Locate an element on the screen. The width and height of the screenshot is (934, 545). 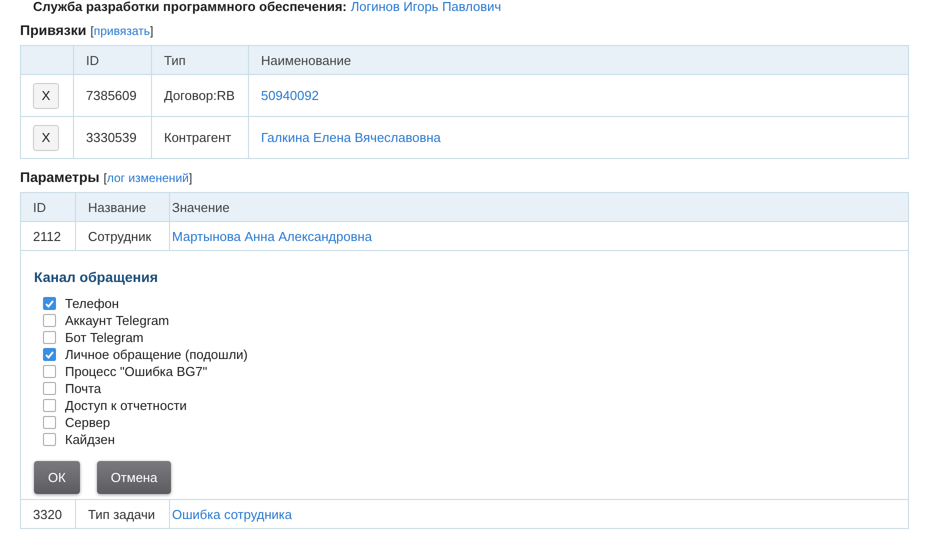
column-header: Название is located at coordinates (123, 207).